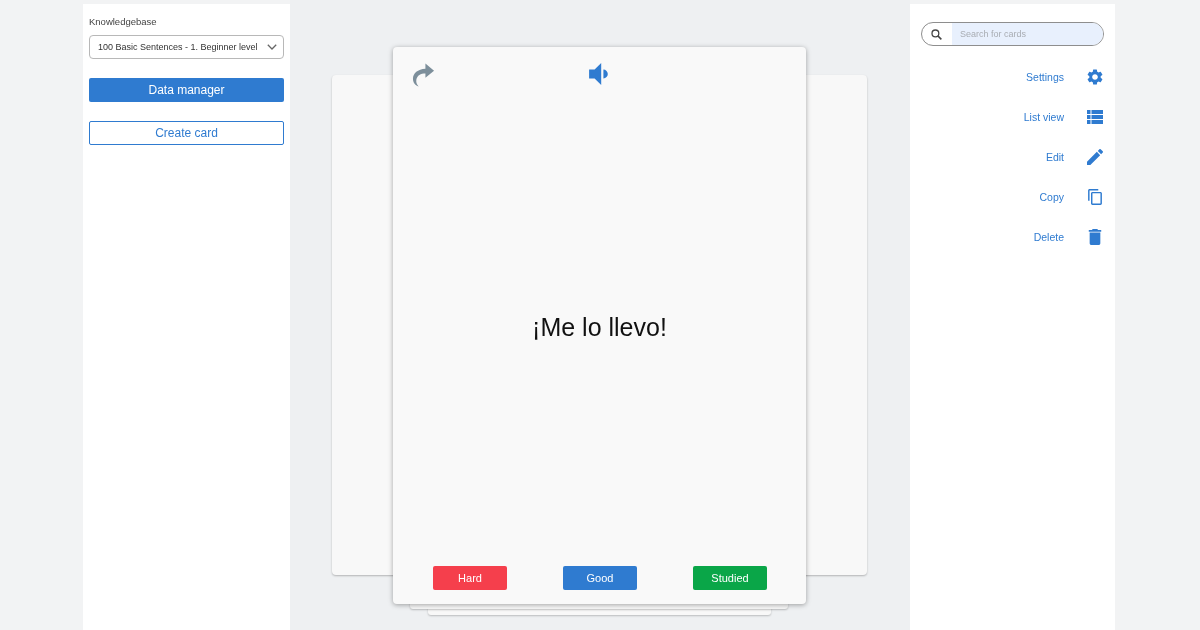 This screenshot has width=1200, height=630. I want to click on answer-button: Hard, so click(470, 578).